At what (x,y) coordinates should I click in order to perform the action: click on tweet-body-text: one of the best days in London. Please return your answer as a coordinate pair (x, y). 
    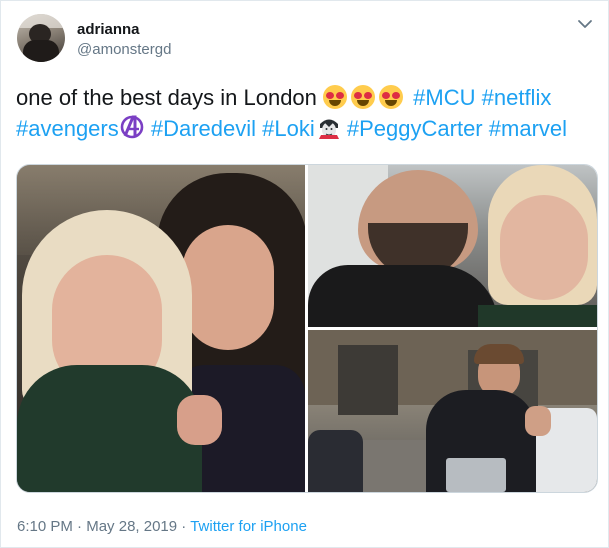
    Looking at the image, I should click on (166, 97).